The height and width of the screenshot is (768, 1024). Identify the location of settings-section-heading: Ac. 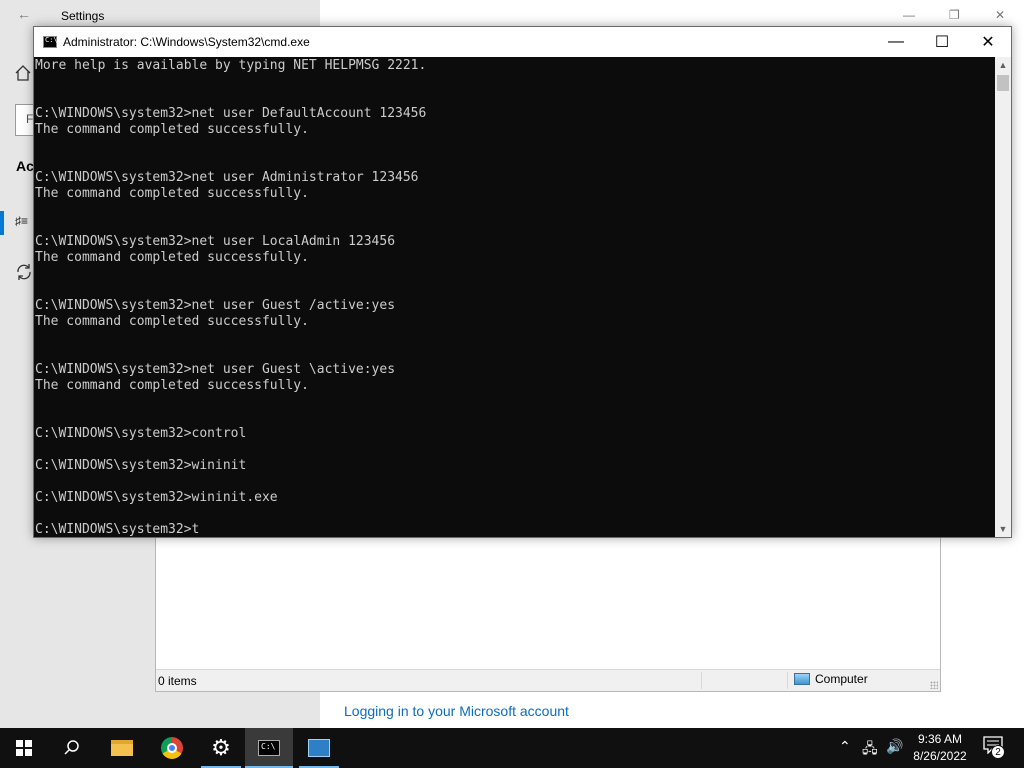
(25, 166).